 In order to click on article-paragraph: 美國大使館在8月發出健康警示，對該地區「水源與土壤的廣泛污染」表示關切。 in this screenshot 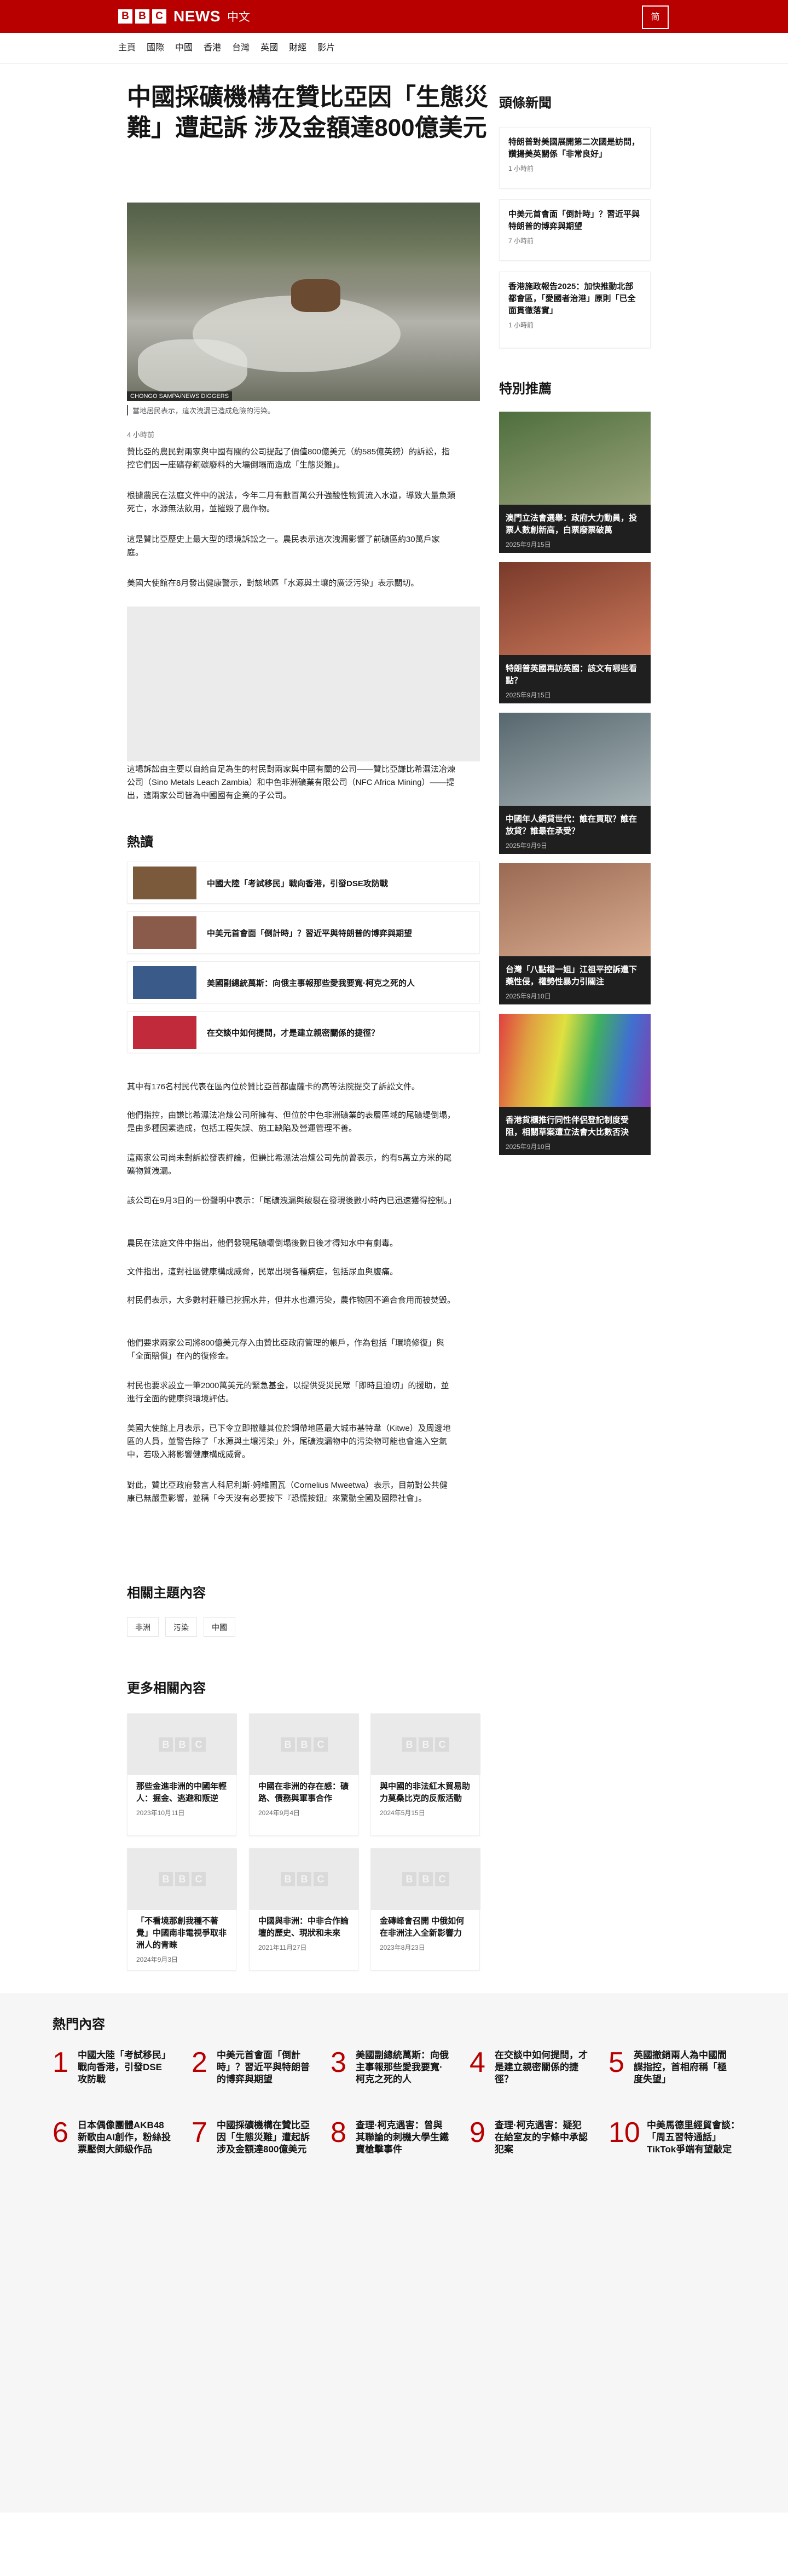, I will do `click(273, 583)`.